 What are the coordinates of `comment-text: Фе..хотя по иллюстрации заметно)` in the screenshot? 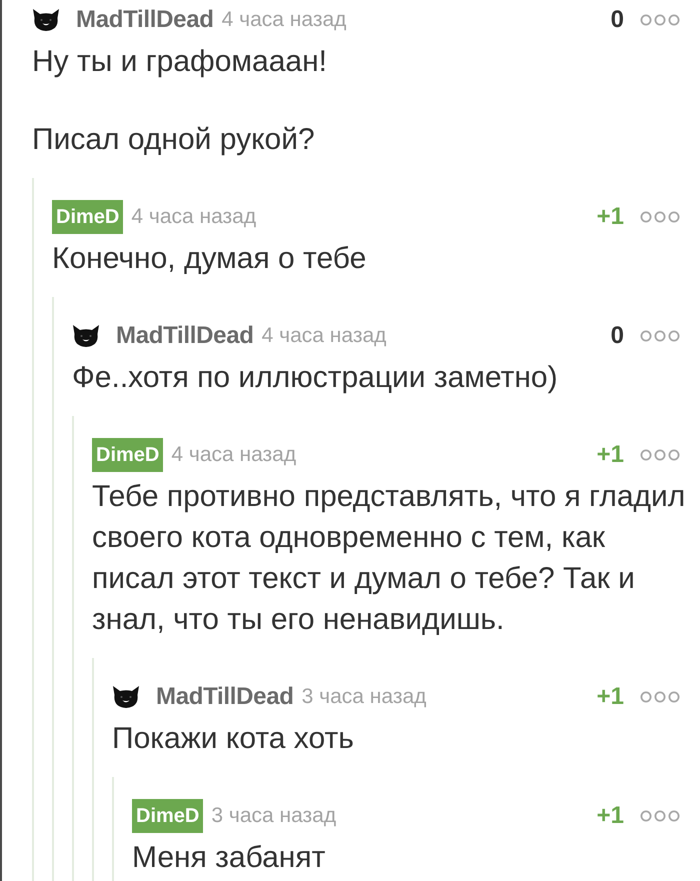 It's located at (315, 378).